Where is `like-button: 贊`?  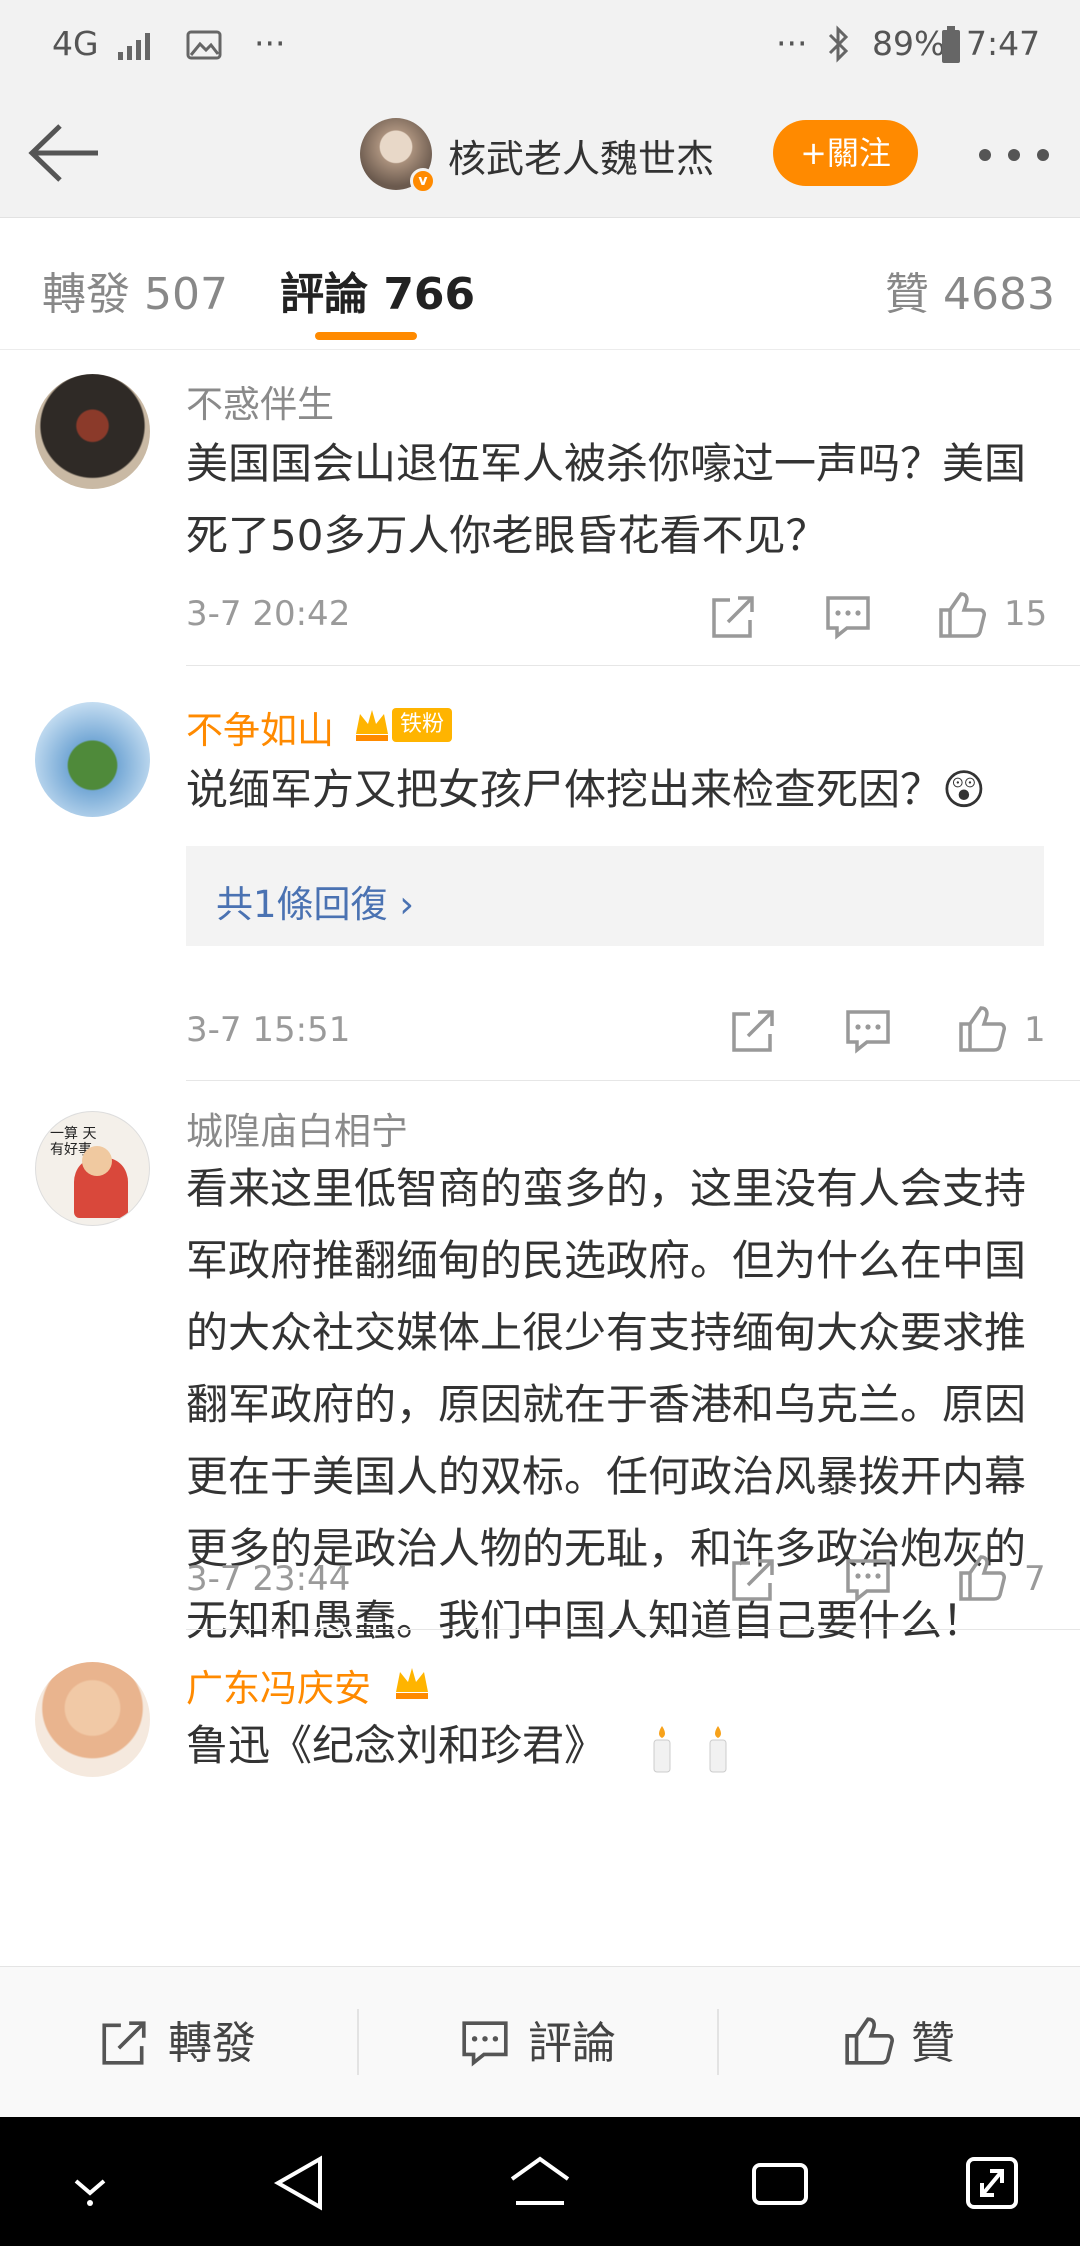 like-button: 贊 is located at coordinates (933, 2039).